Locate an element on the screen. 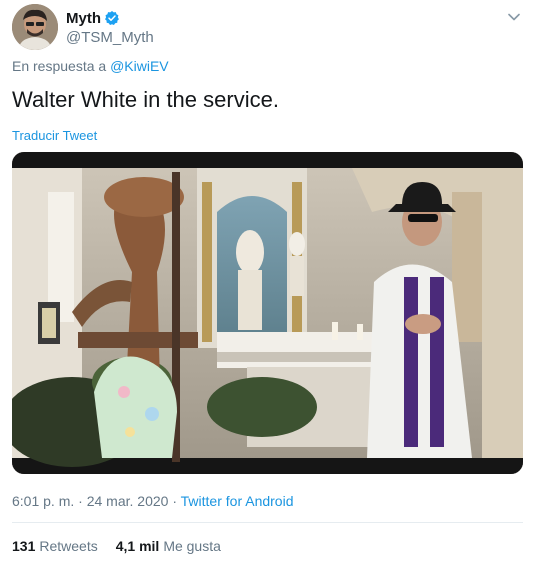  likes-stat: 4,1 mil Me gusta is located at coordinates (168, 546).